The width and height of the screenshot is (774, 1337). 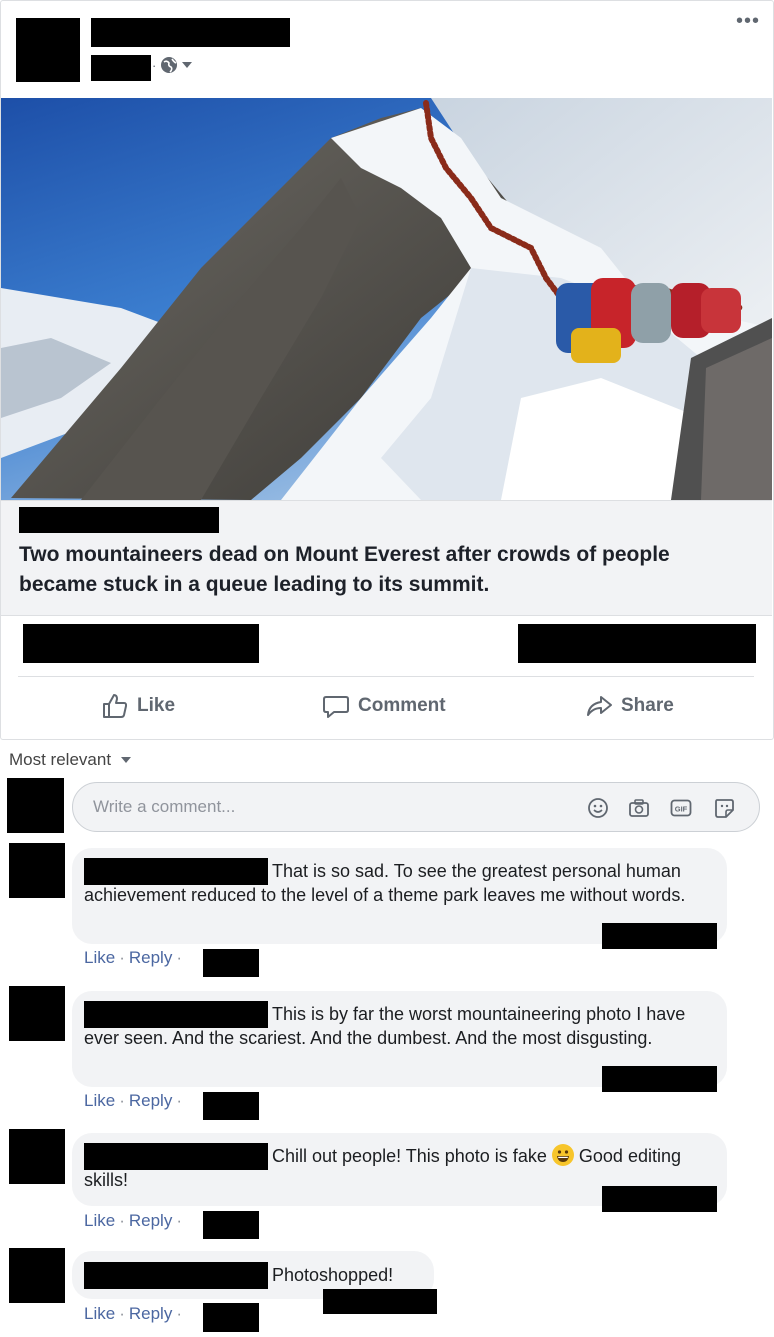 I want to click on comment-bubble-icon, so click(x=336, y=707).